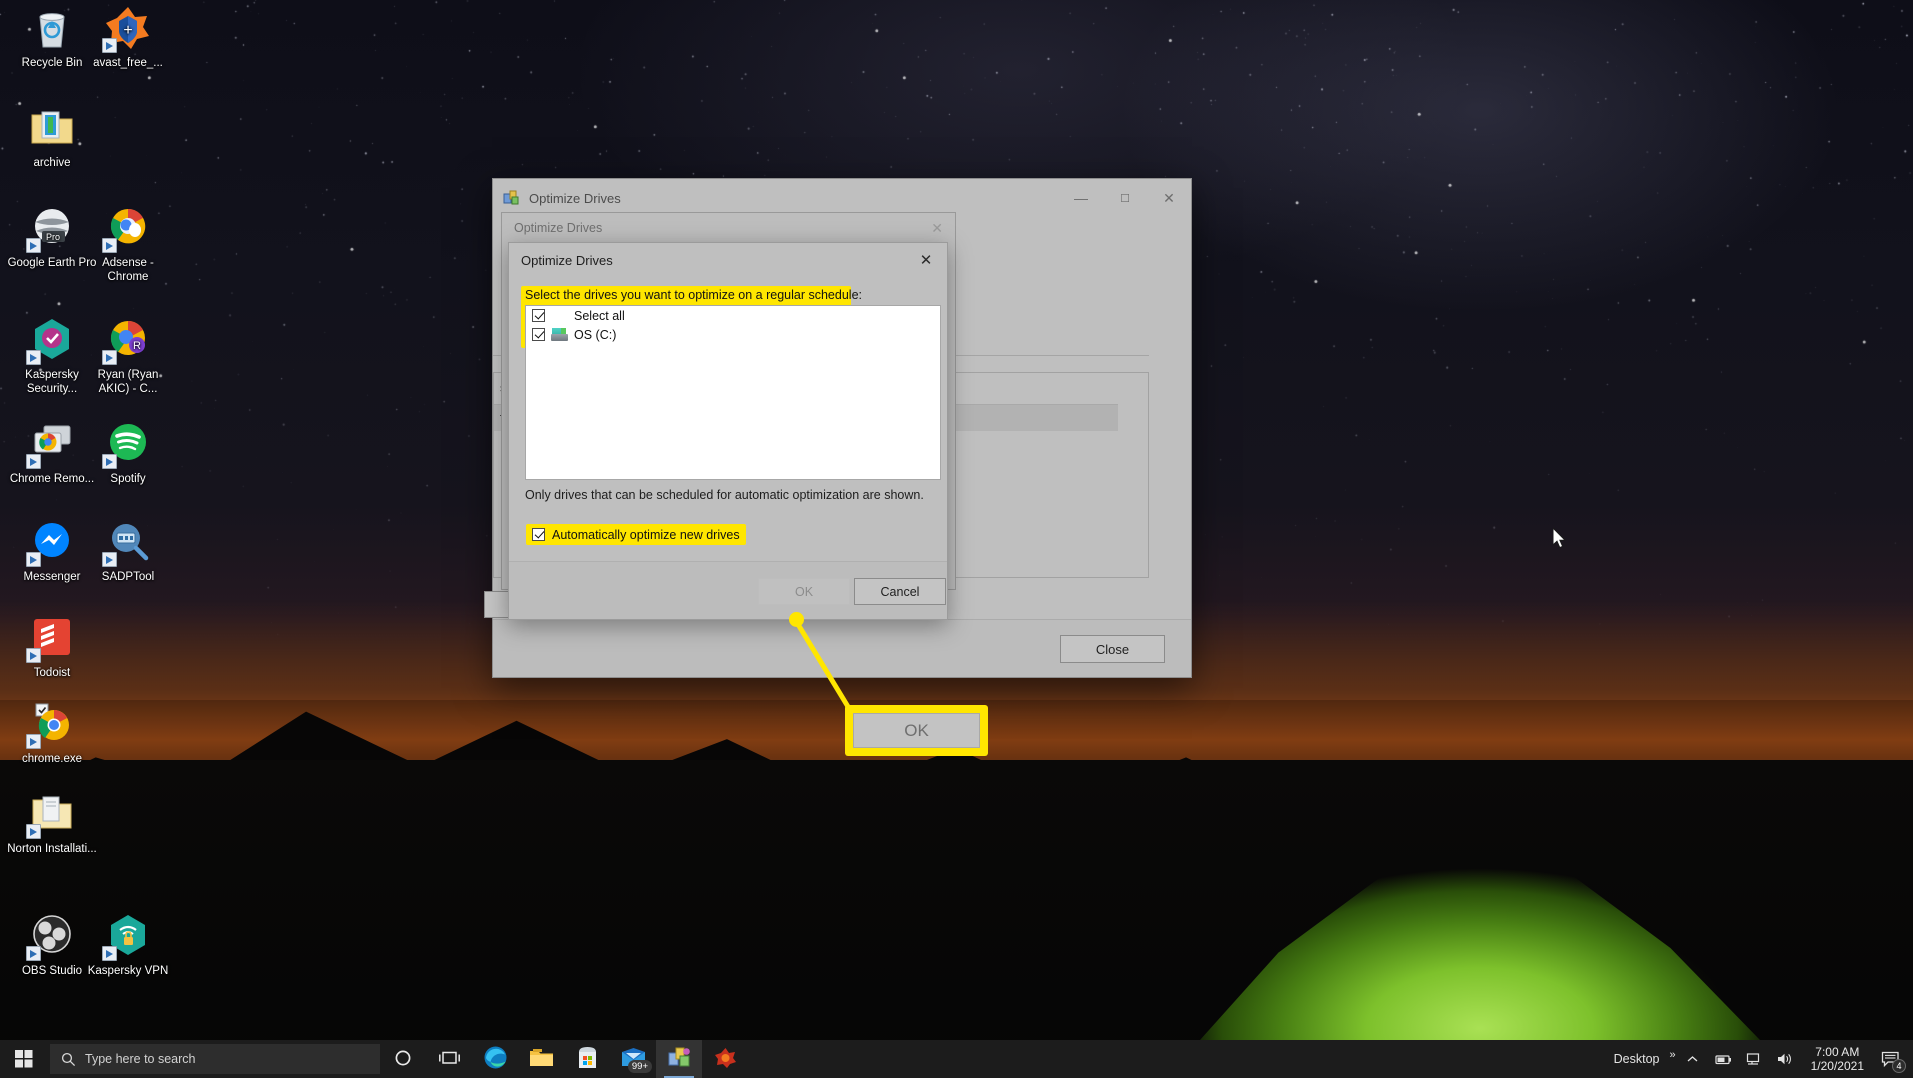 The image size is (1913, 1078). What do you see at coordinates (538, 534) in the screenshot?
I see `auto-optimize-checkbox` at bounding box center [538, 534].